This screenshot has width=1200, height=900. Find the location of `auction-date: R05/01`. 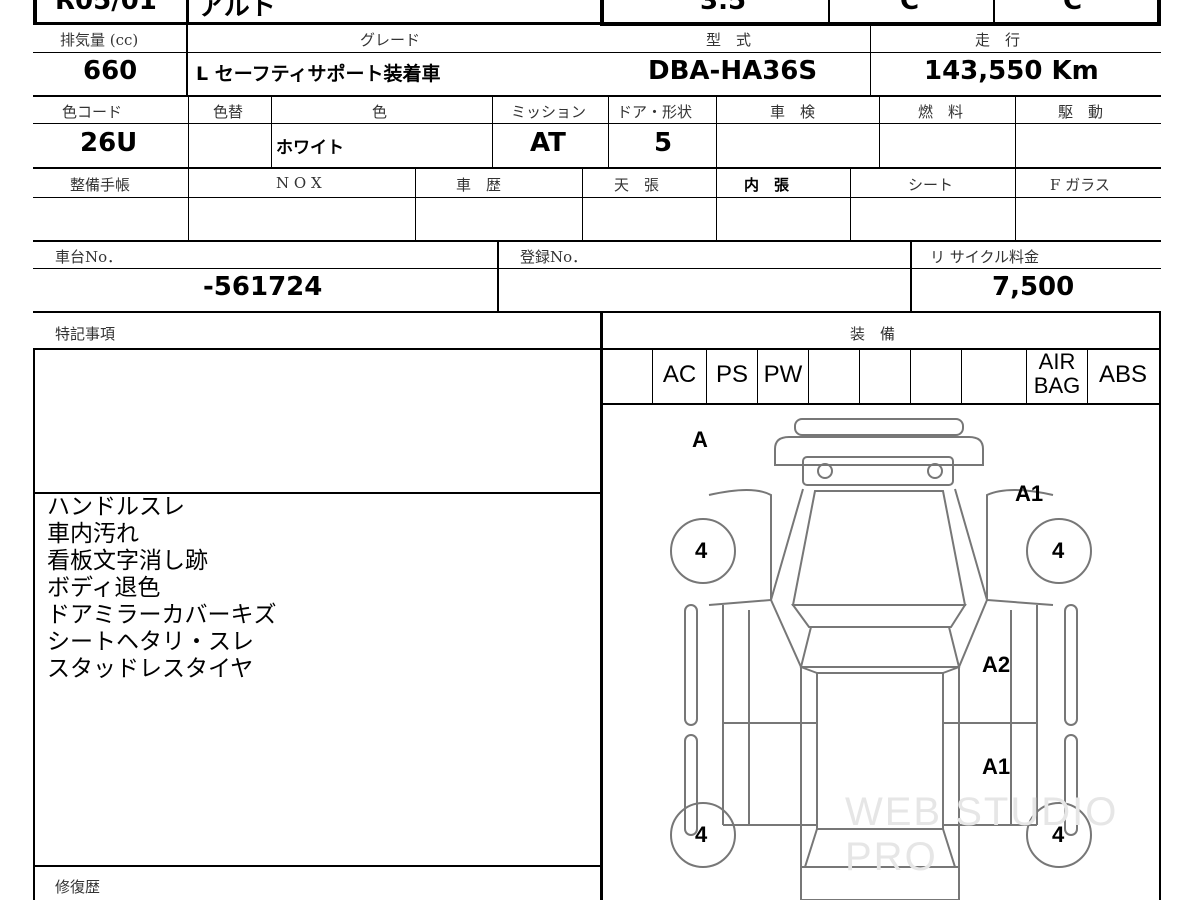

auction-date: R05/01 is located at coordinates (106, 8).